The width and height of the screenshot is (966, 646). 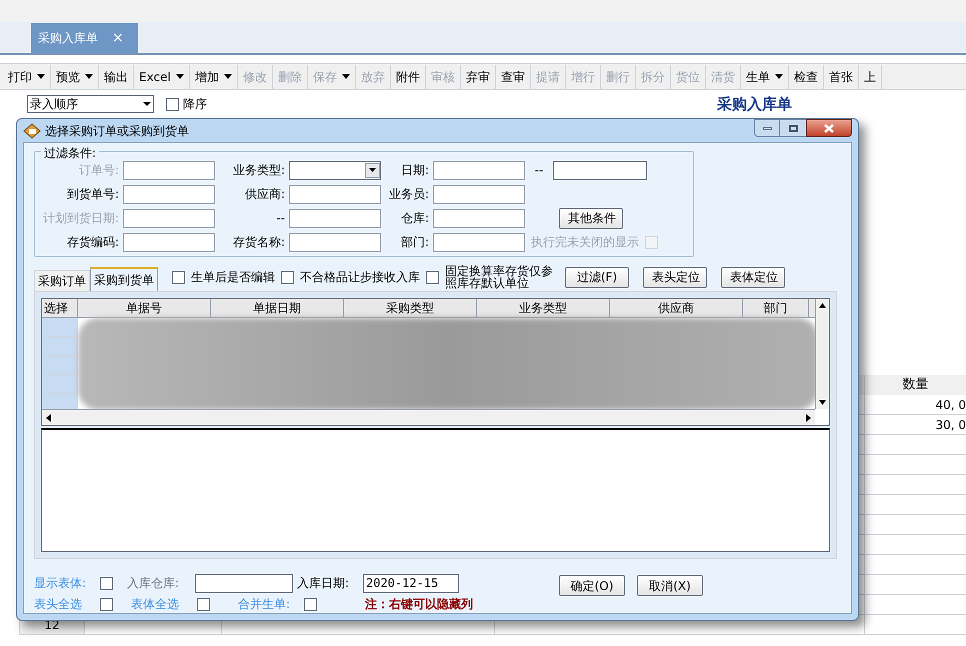 What do you see at coordinates (411, 583) in the screenshot?
I see `input-field: 2020-12-15` at bounding box center [411, 583].